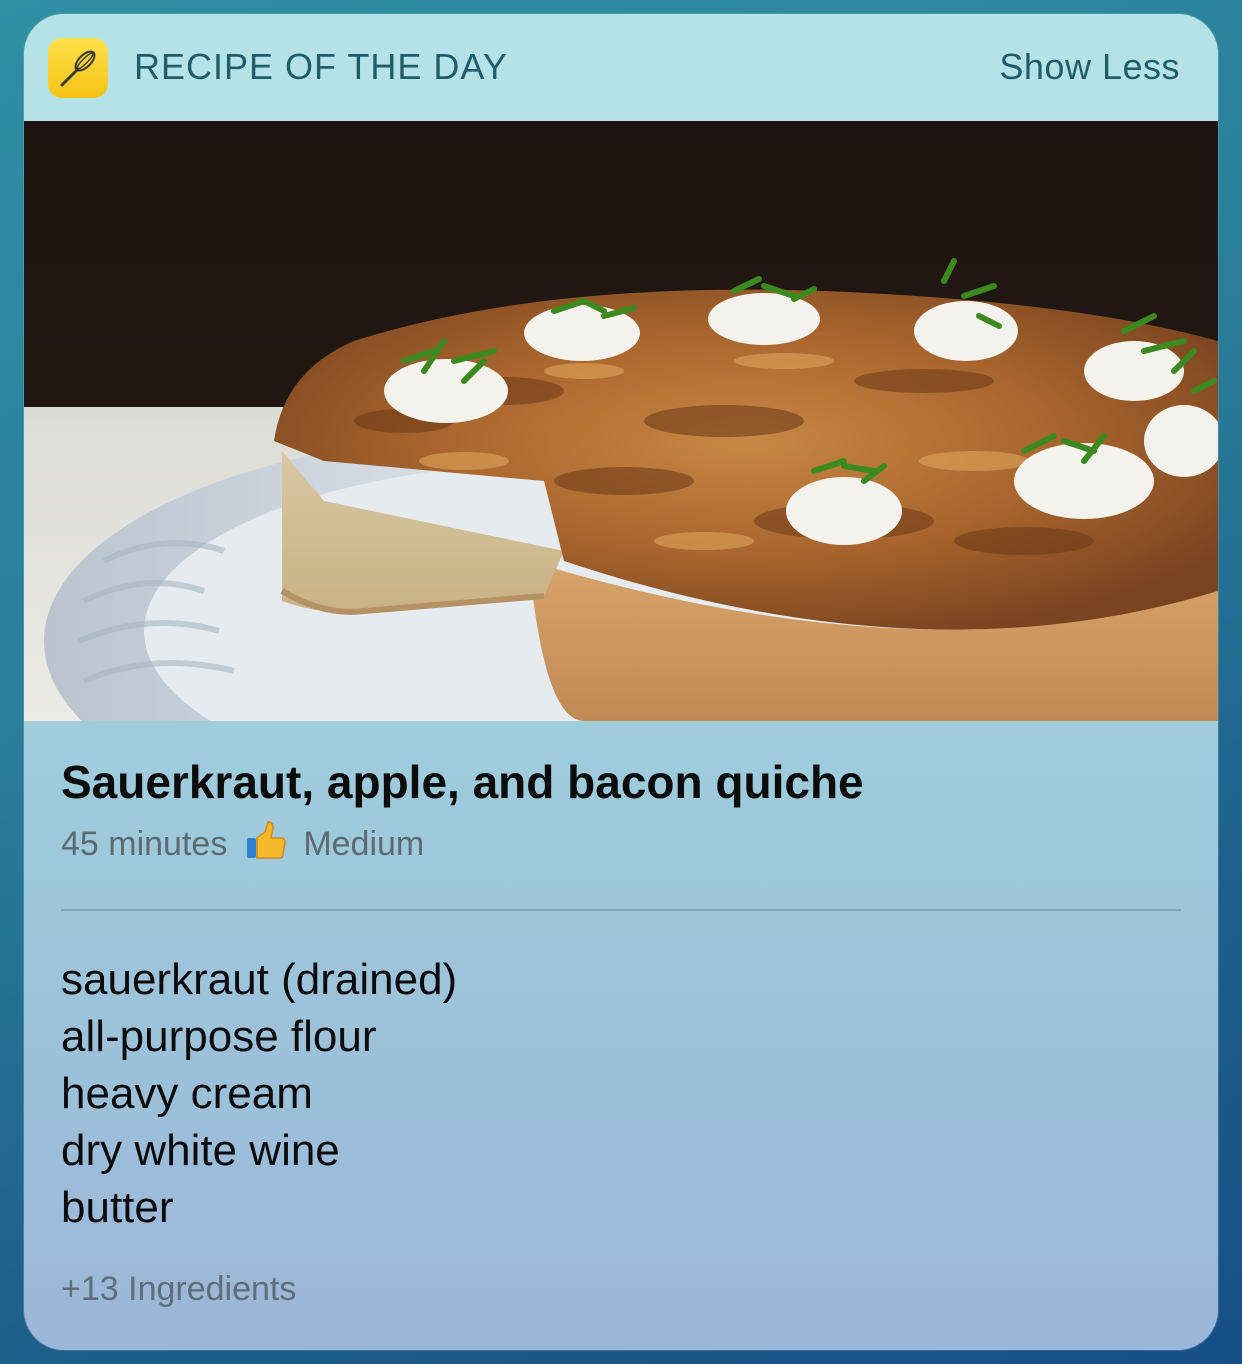 This screenshot has height=1364, width=1242. Describe the element at coordinates (364, 844) in the screenshot. I see `difficulty-label: Medium` at that location.